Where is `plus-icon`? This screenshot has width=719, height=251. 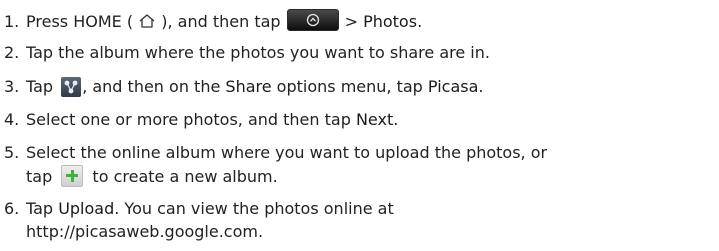 plus-icon is located at coordinates (72, 176).